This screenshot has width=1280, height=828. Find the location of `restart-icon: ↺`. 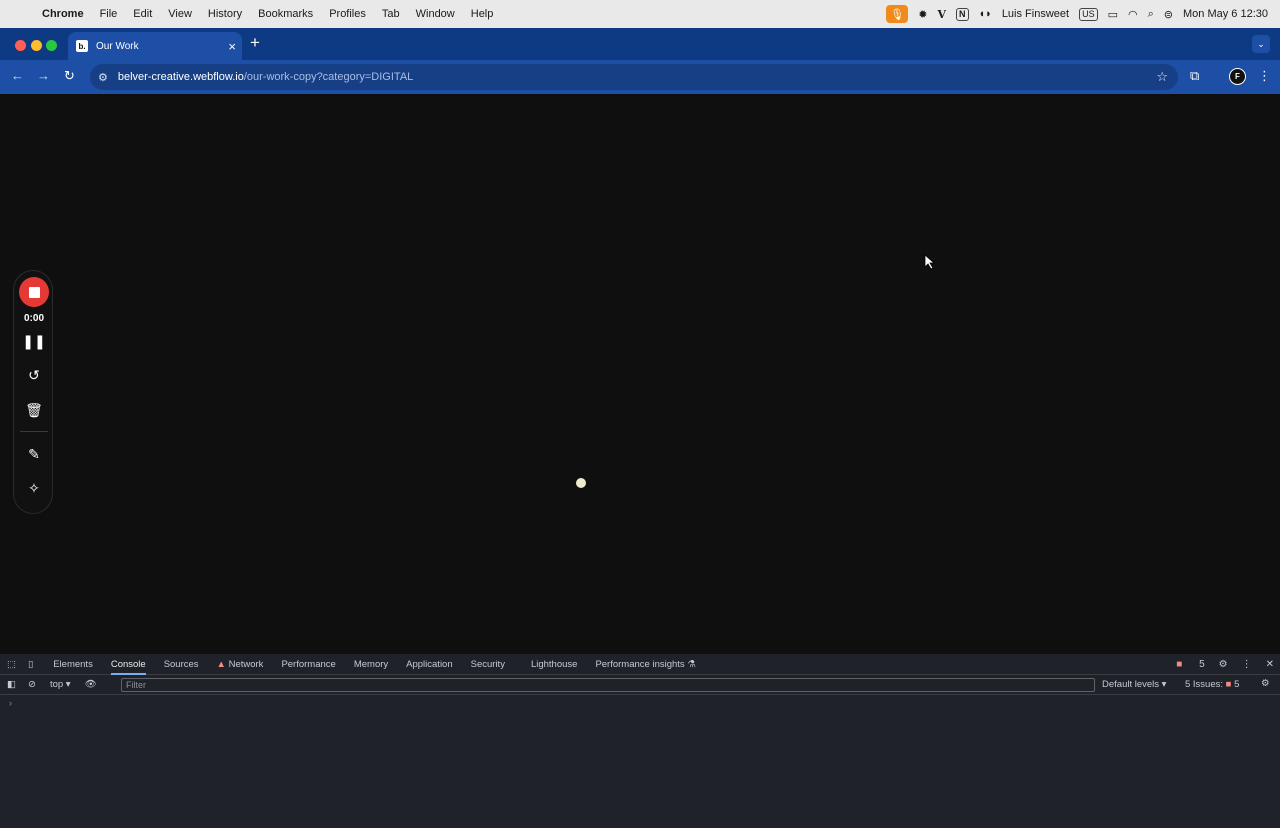

restart-icon: ↺ is located at coordinates (34, 375).